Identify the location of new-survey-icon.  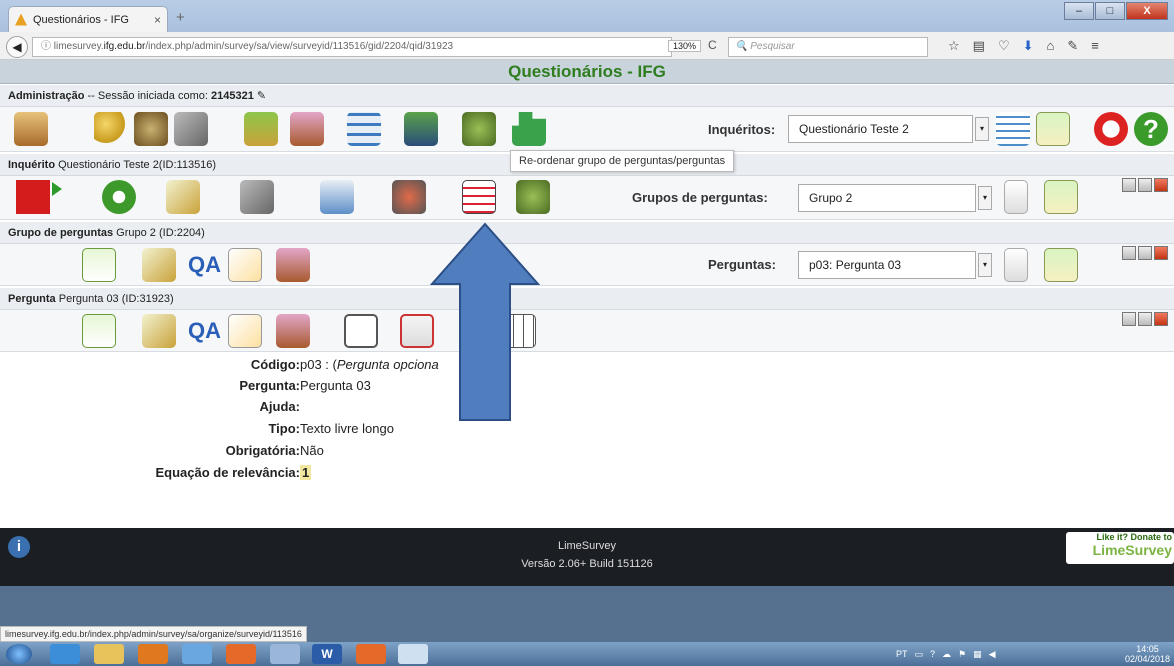
(1053, 129).